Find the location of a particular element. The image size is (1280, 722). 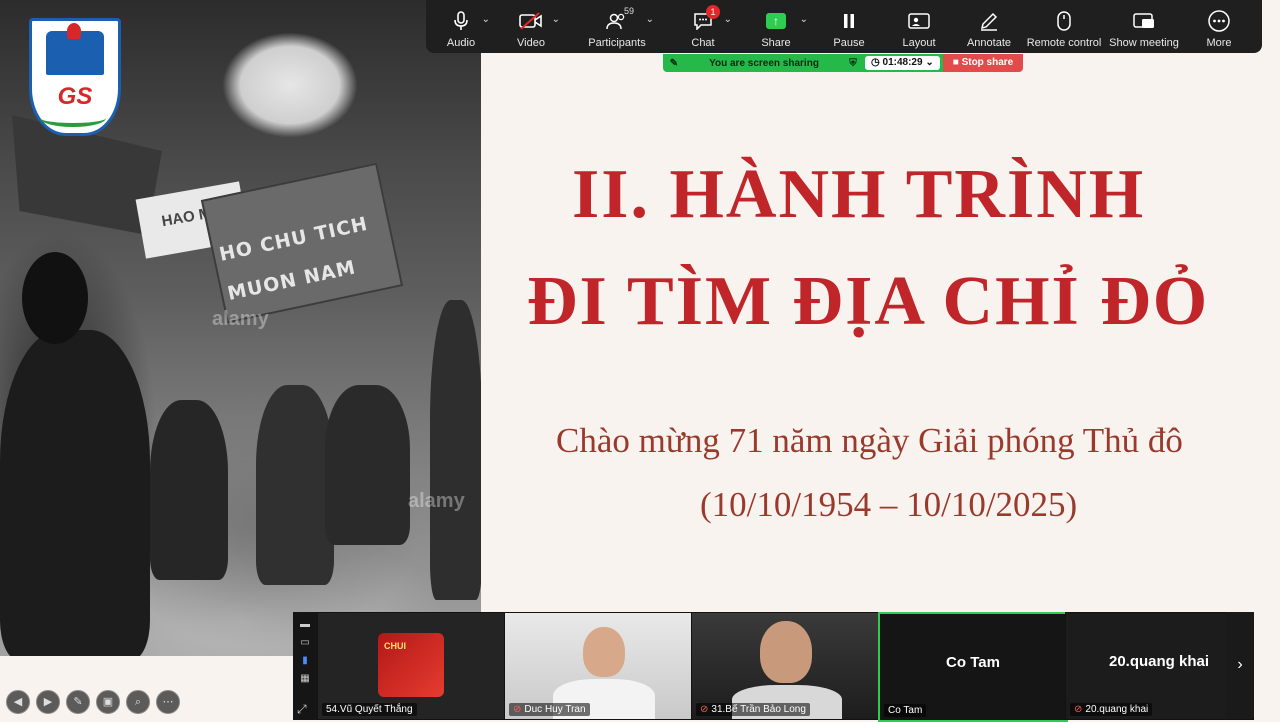

participant-name: 20.quang khai is located at coordinates (1117, 709).